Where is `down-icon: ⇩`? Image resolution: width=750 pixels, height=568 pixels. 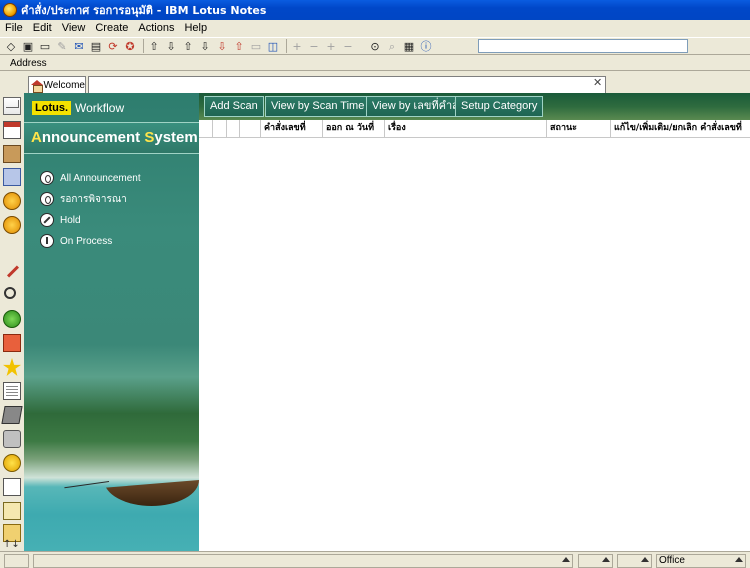 down-icon: ⇩ is located at coordinates (171, 46).